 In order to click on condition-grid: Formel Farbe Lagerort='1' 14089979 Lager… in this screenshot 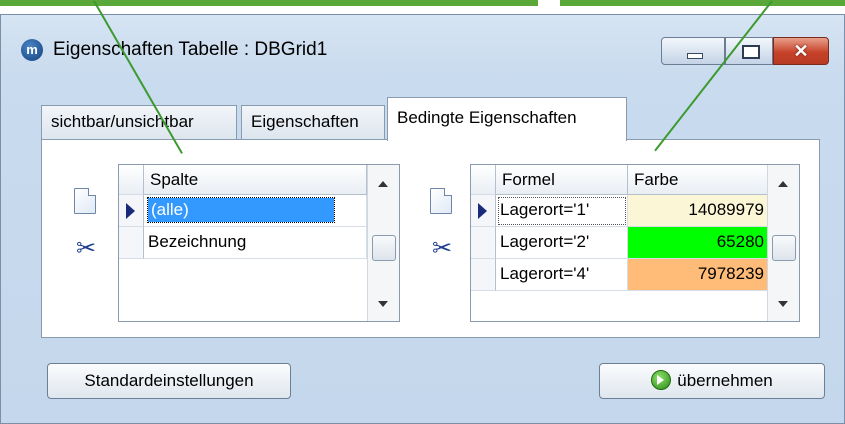, I will do `click(635, 243)`.